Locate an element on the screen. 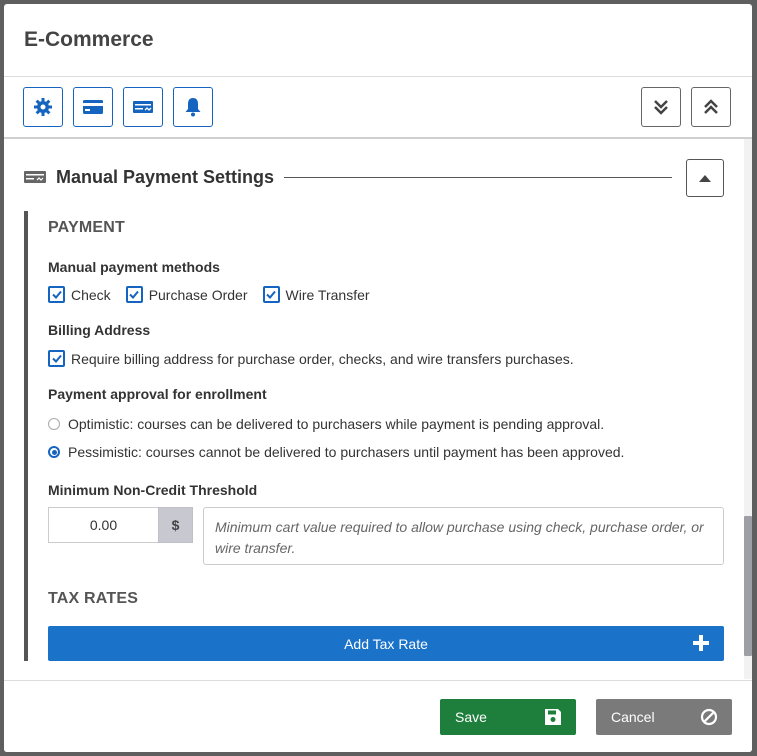 This screenshot has width=757, height=756. notifications-button is located at coordinates (193, 107).